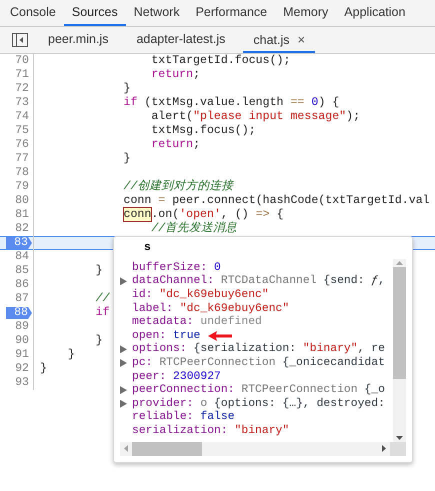  I want to click on property-row: pc: RTCPeerConnection {_onicecandidat, so click(258, 362).